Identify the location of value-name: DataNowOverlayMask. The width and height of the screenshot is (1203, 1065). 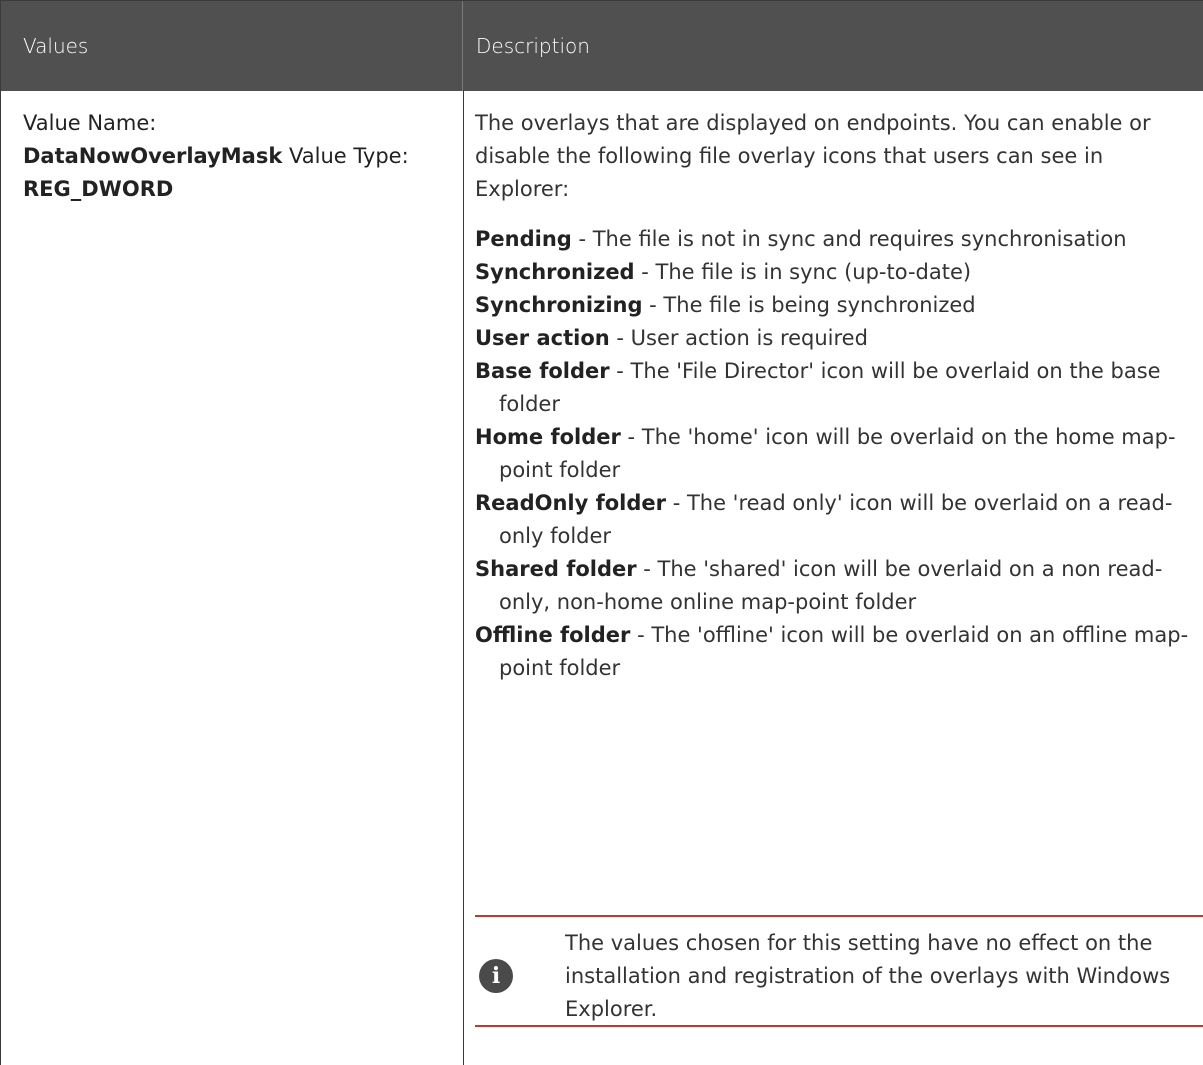
(153, 156).